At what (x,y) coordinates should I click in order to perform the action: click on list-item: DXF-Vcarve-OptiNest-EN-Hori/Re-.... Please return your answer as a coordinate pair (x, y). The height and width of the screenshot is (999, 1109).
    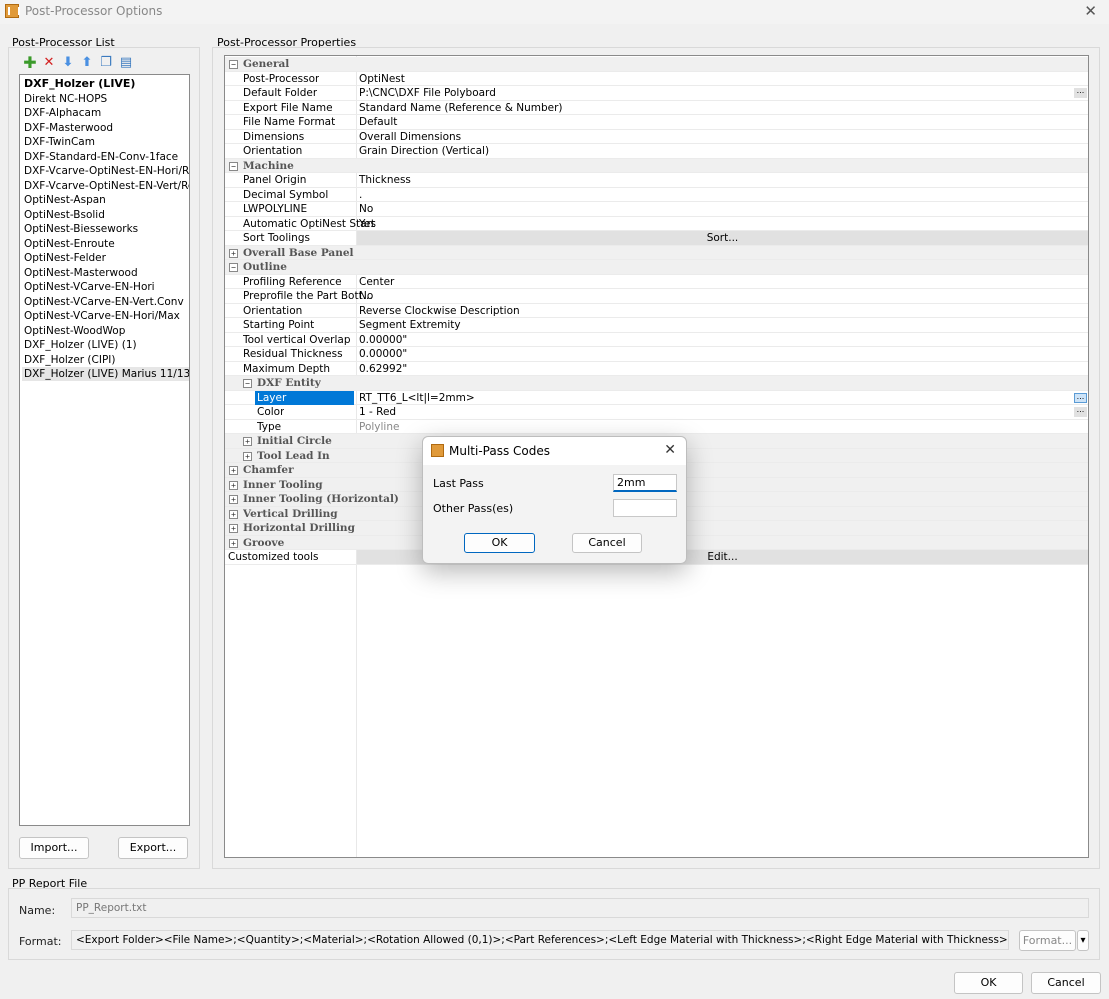
    Looking at the image, I should click on (106, 171).